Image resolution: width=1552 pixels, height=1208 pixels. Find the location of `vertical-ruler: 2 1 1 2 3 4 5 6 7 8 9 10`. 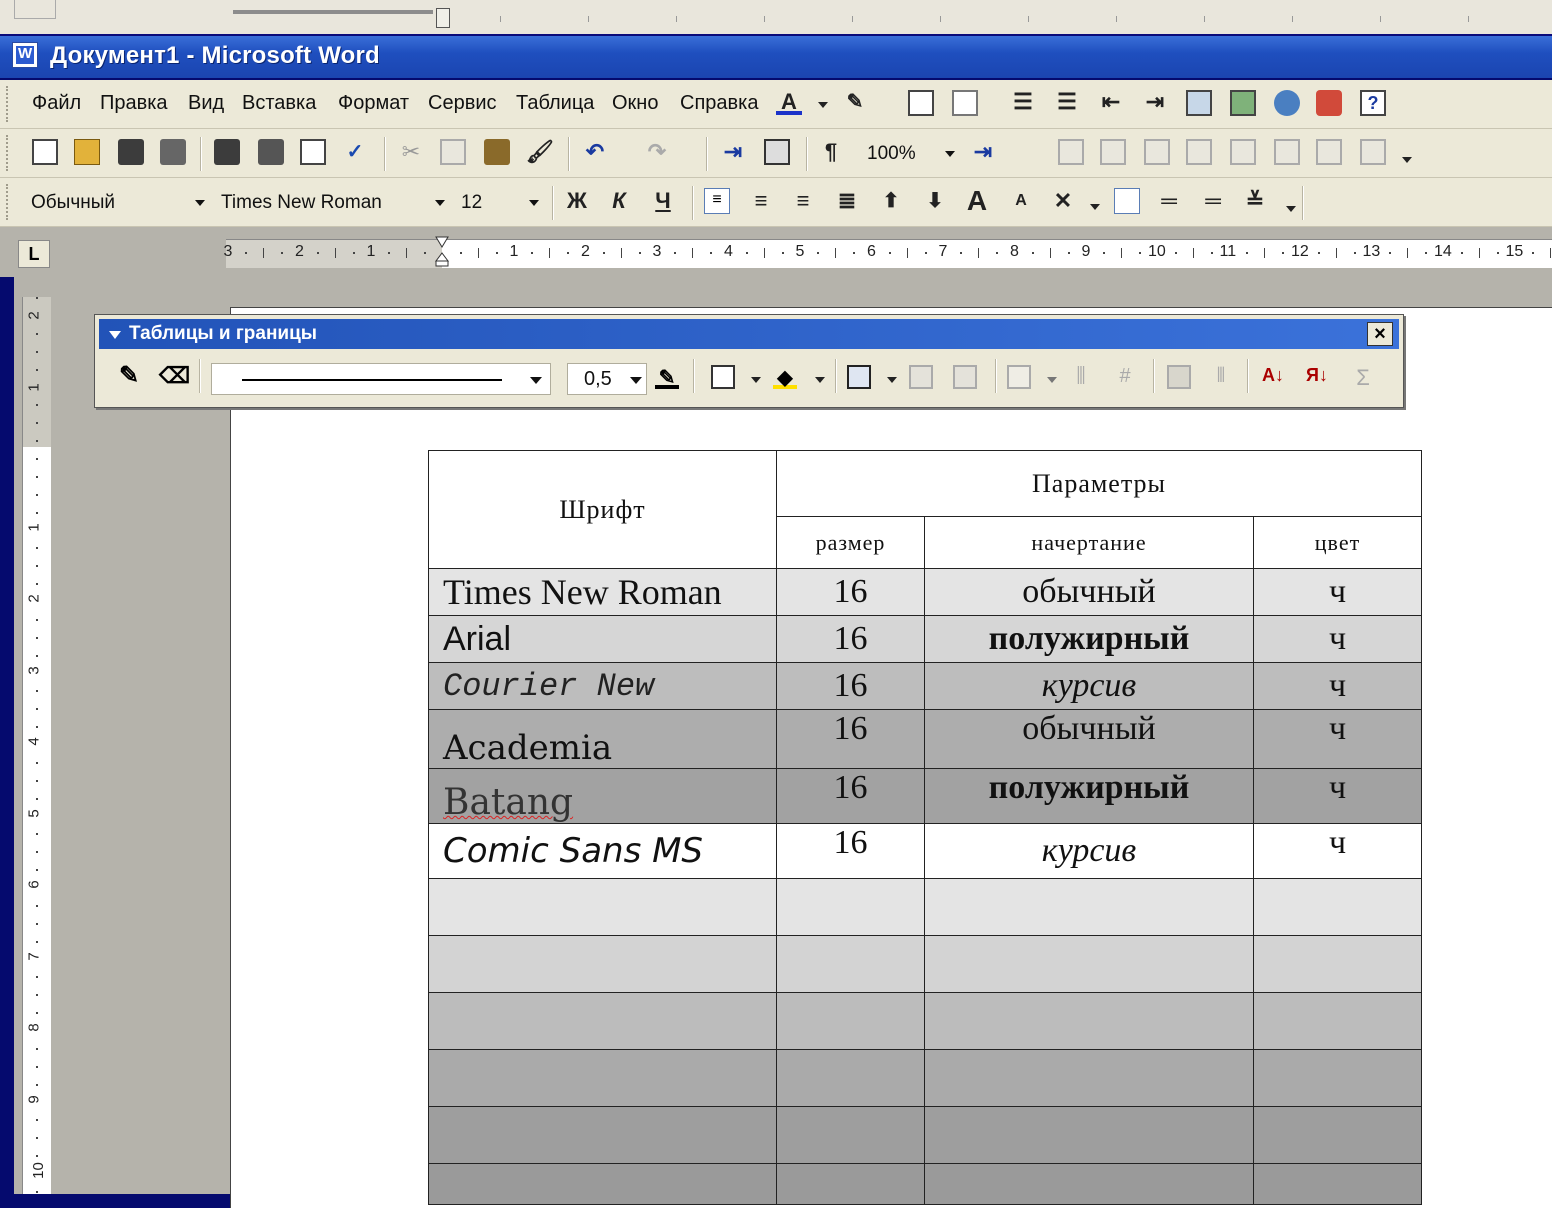

vertical-ruler: 2 1 1 2 3 4 5 6 7 8 9 10 is located at coordinates (36, 745).